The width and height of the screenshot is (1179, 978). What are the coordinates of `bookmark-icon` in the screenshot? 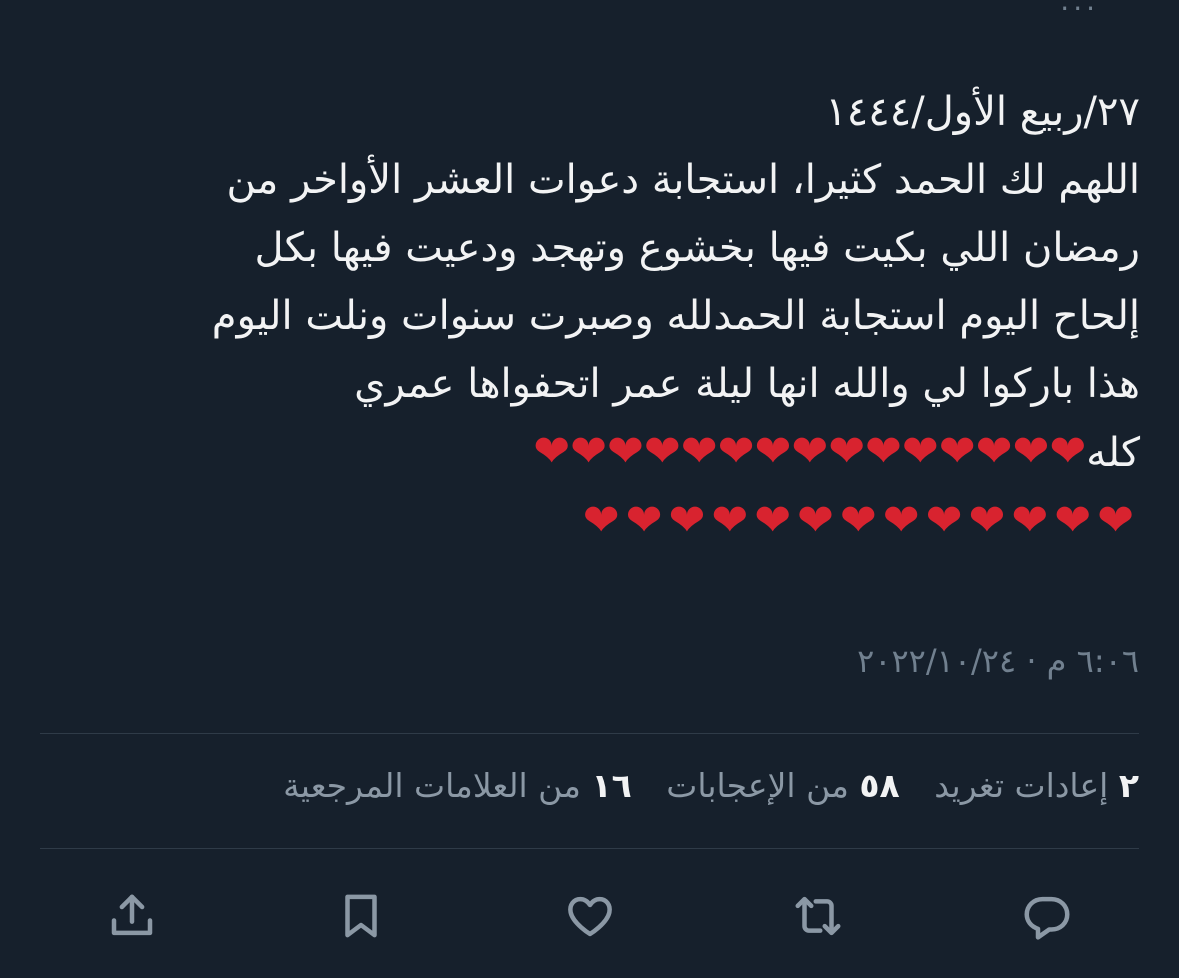 It's located at (361, 916).